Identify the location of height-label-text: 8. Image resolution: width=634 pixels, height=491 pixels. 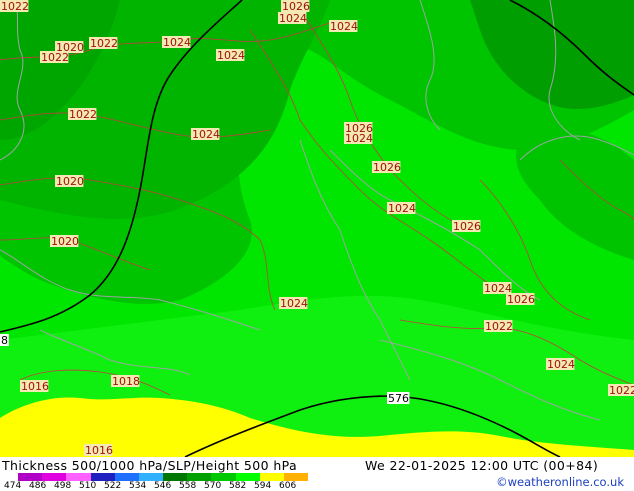
(4, 340).